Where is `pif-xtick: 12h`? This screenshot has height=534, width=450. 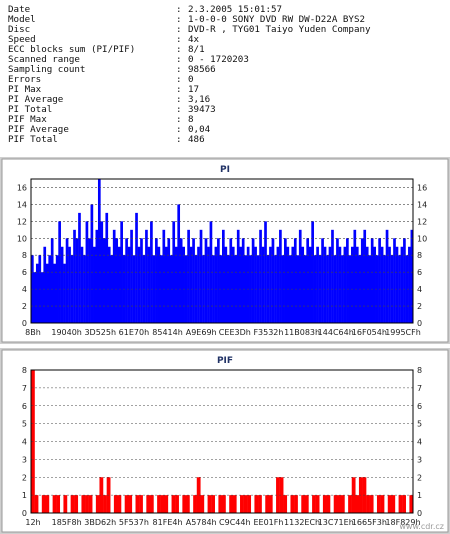 pif-xtick: 12h is located at coordinates (32, 522).